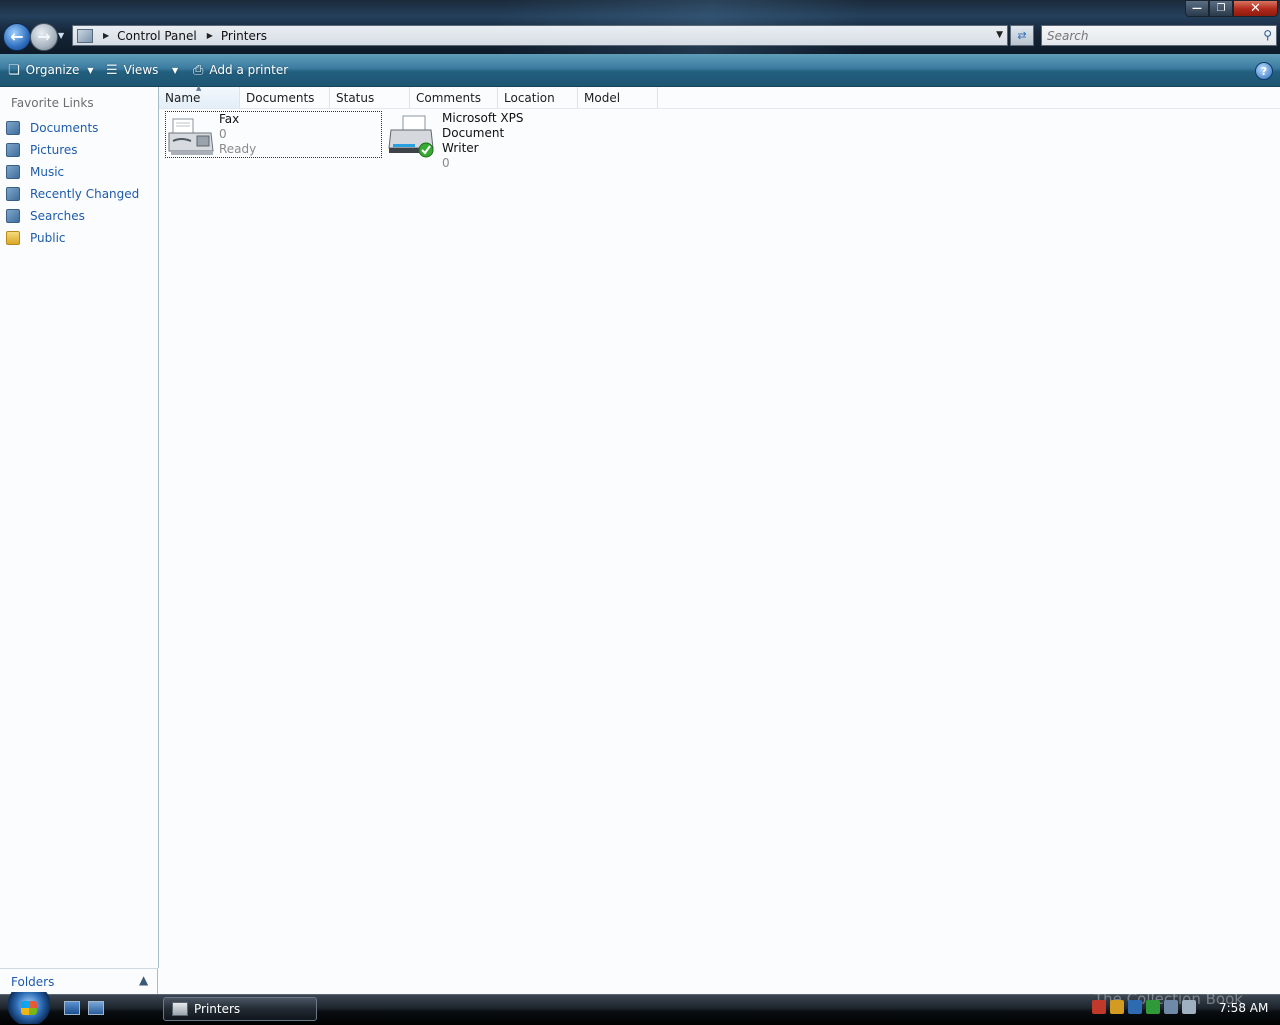  Describe the element at coordinates (144, 980) in the screenshot. I see `chevron-up-icon: ▲` at that location.